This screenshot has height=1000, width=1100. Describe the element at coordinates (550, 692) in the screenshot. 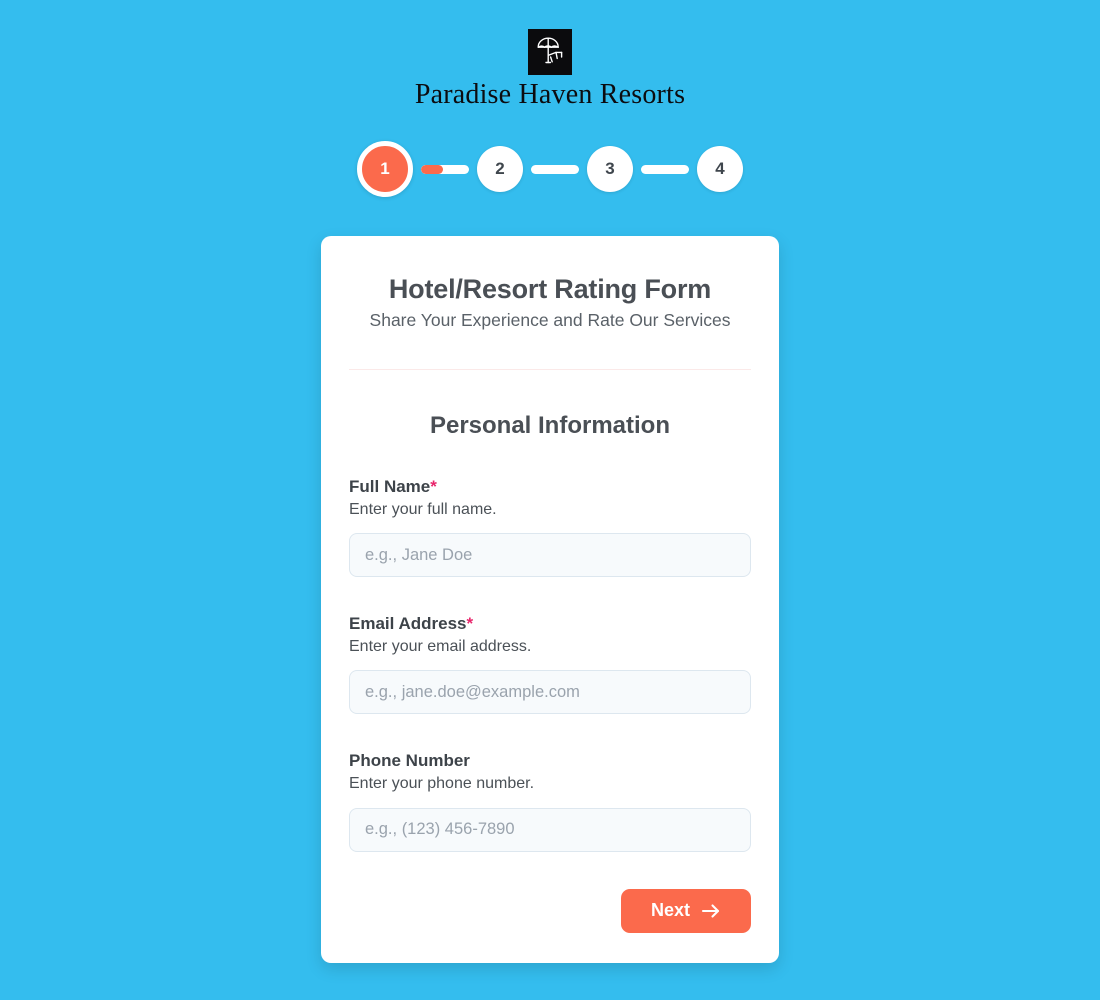

I see `email-address-input` at that location.